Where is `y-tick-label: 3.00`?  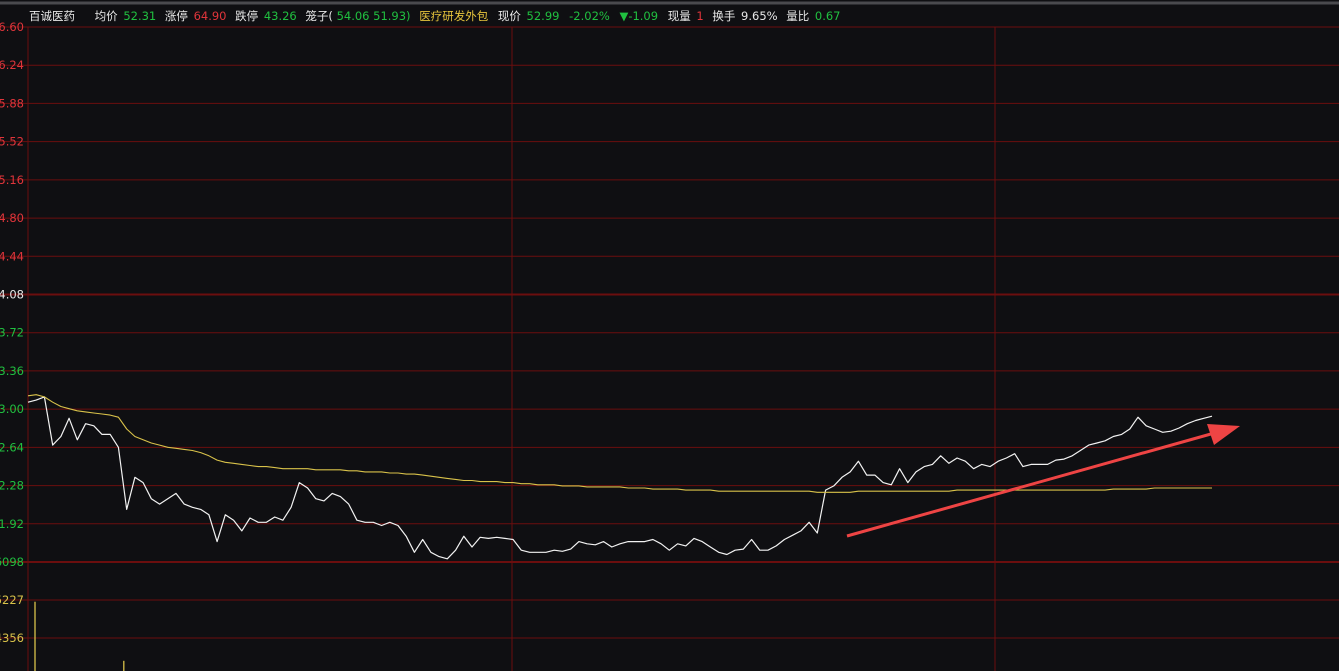
y-tick-label: 3.00 is located at coordinates (12, 409).